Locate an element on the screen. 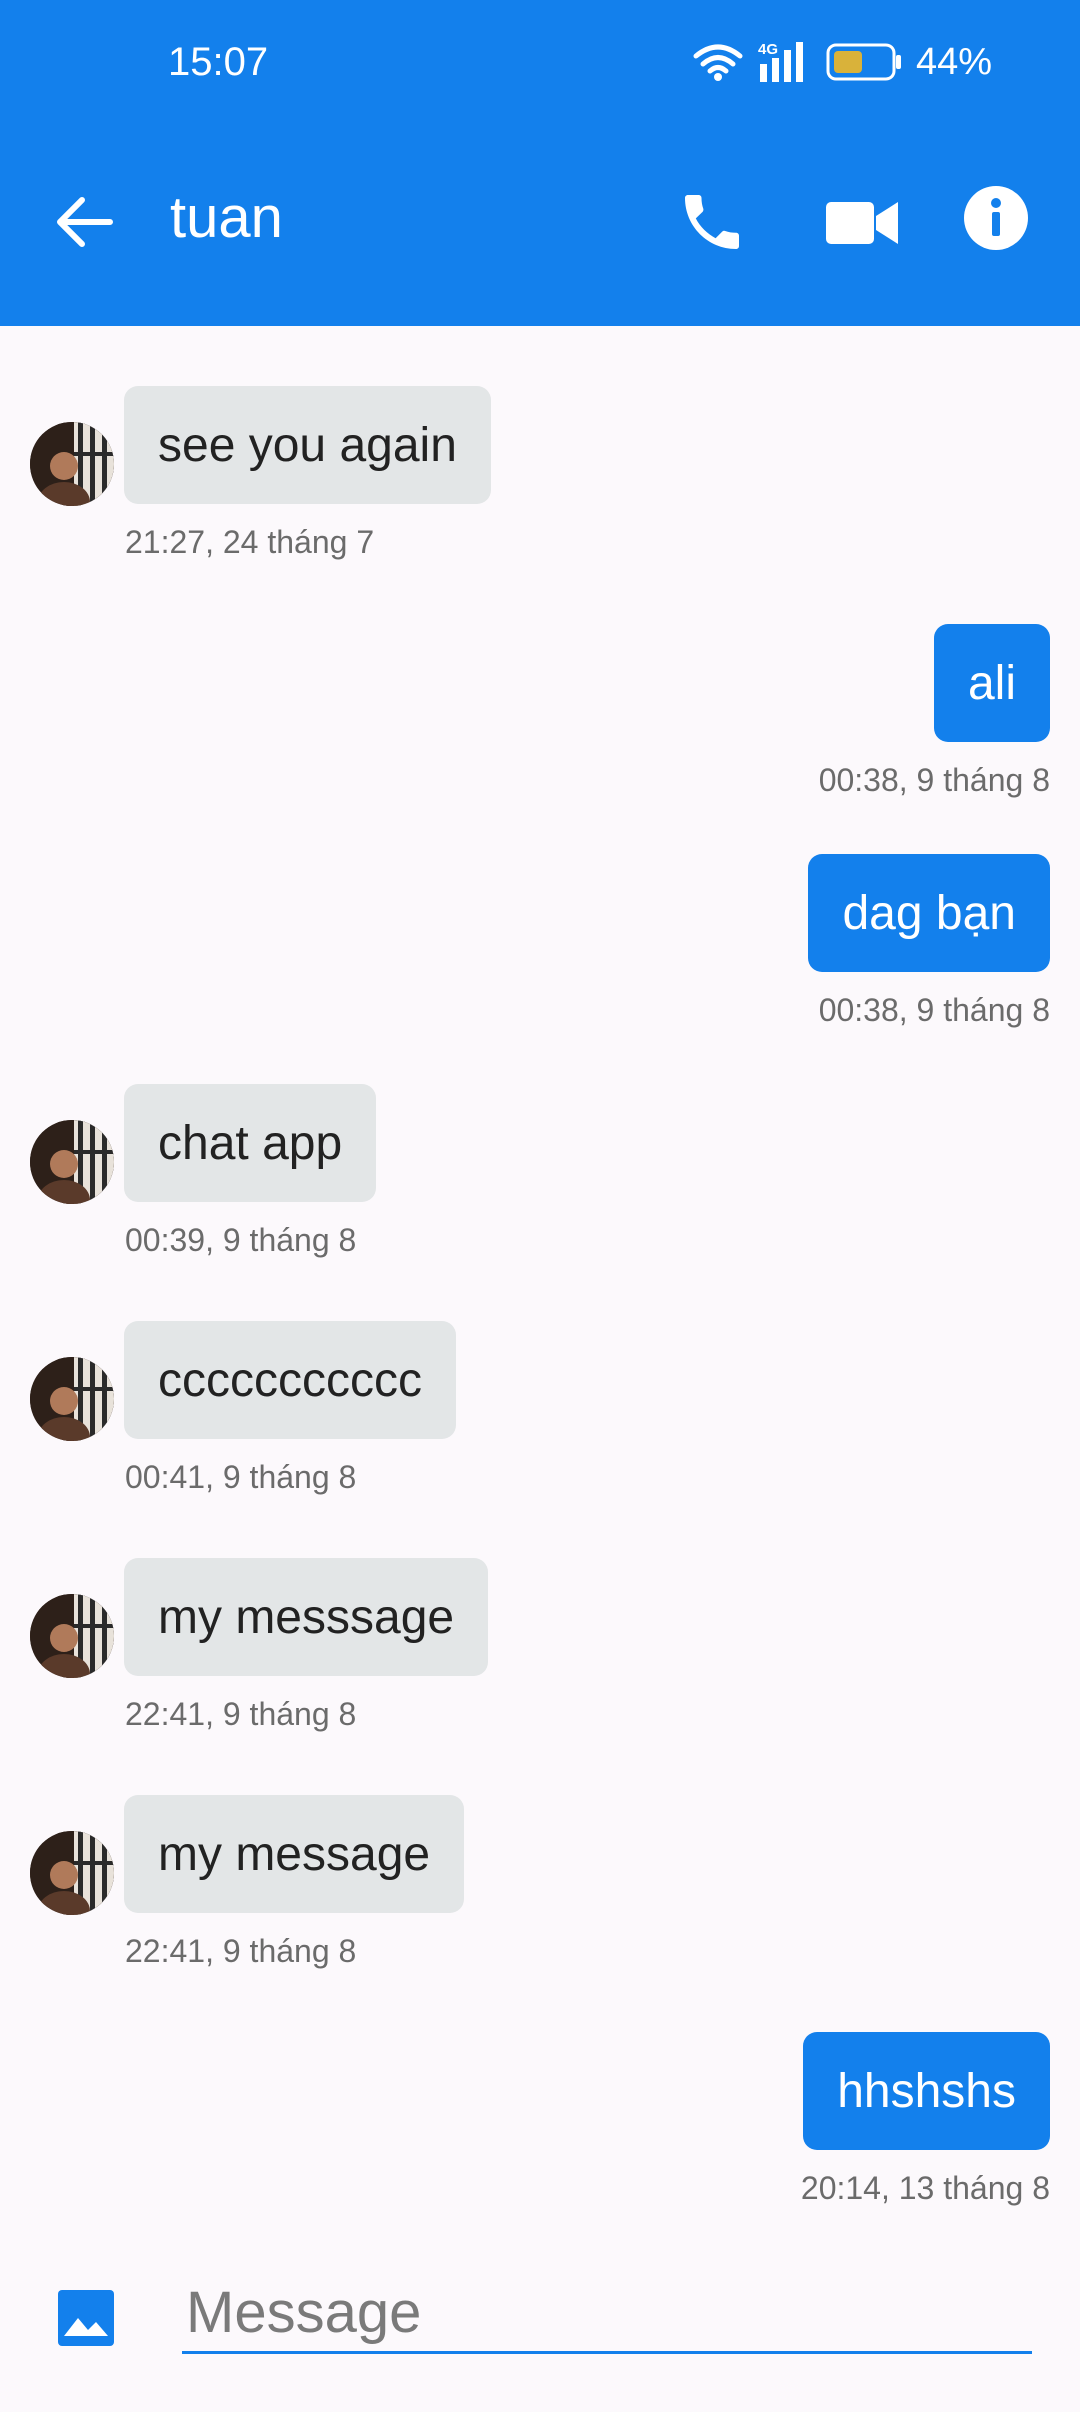 The width and height of the screenshot is (1080, 2412). back-button is located at coordinates (84, 222).